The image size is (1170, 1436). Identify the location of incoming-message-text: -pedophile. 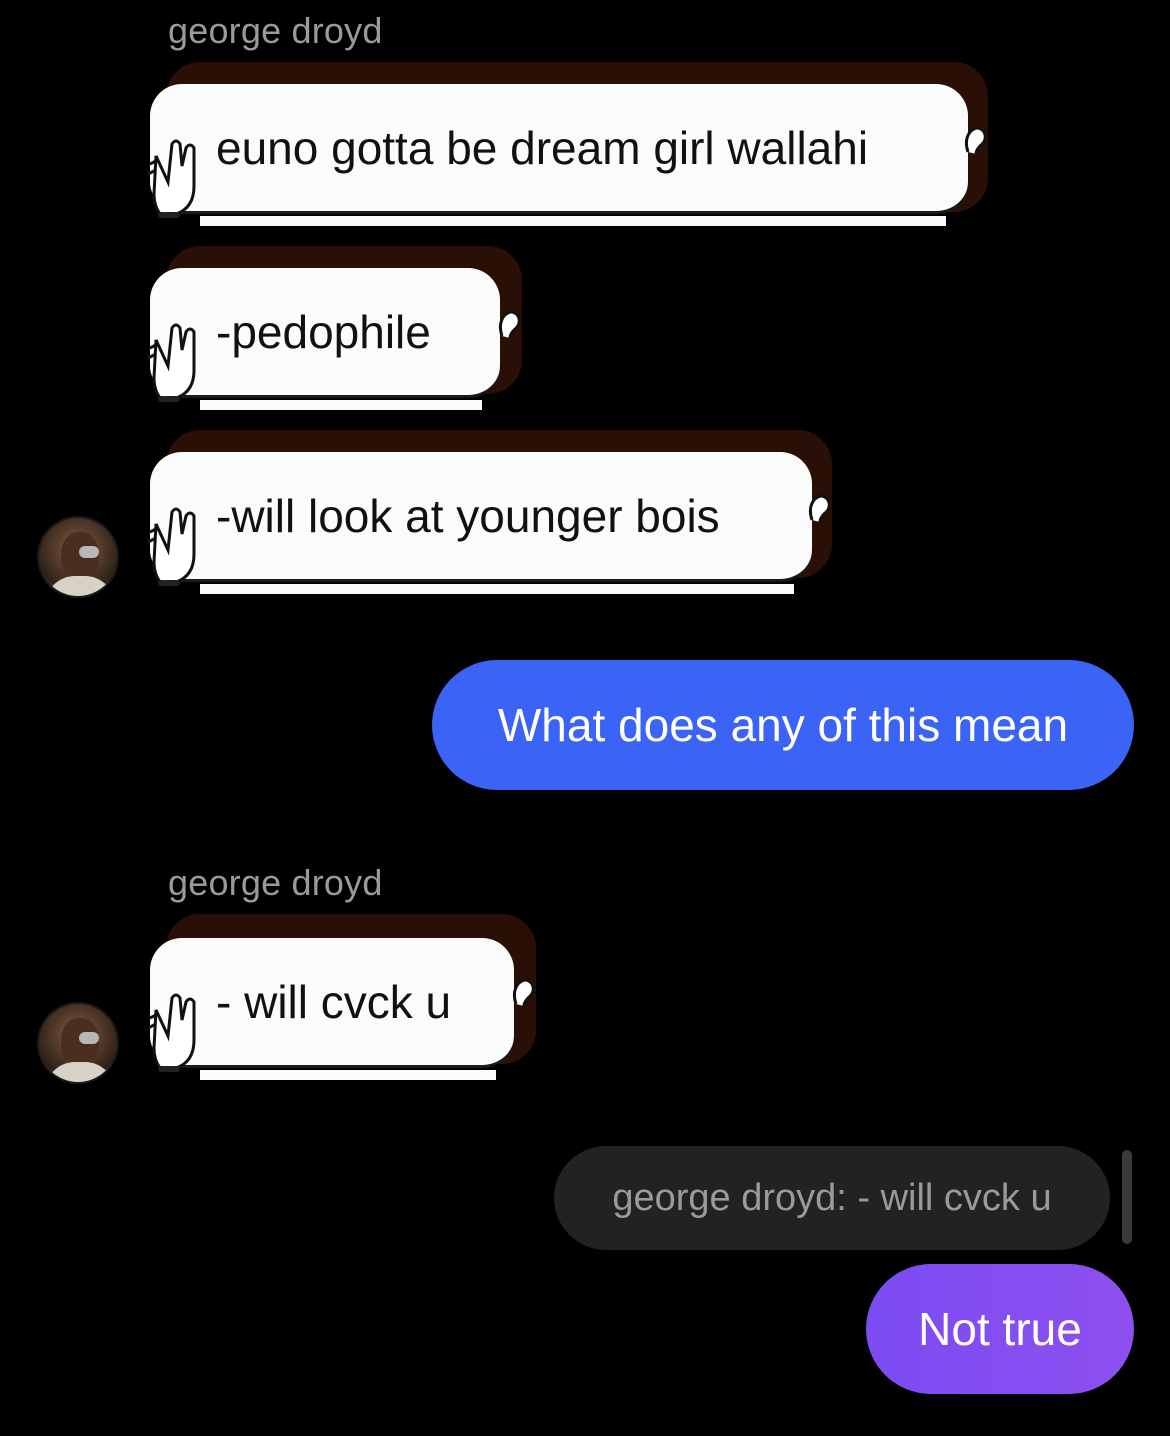
(323, 331).